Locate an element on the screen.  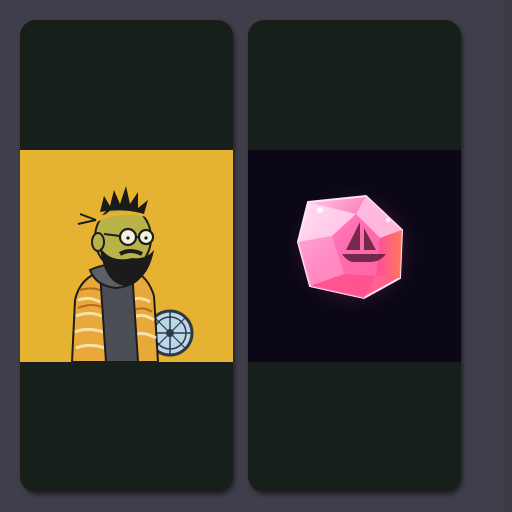
page-scrollbar is located at coordinates (508, 256).